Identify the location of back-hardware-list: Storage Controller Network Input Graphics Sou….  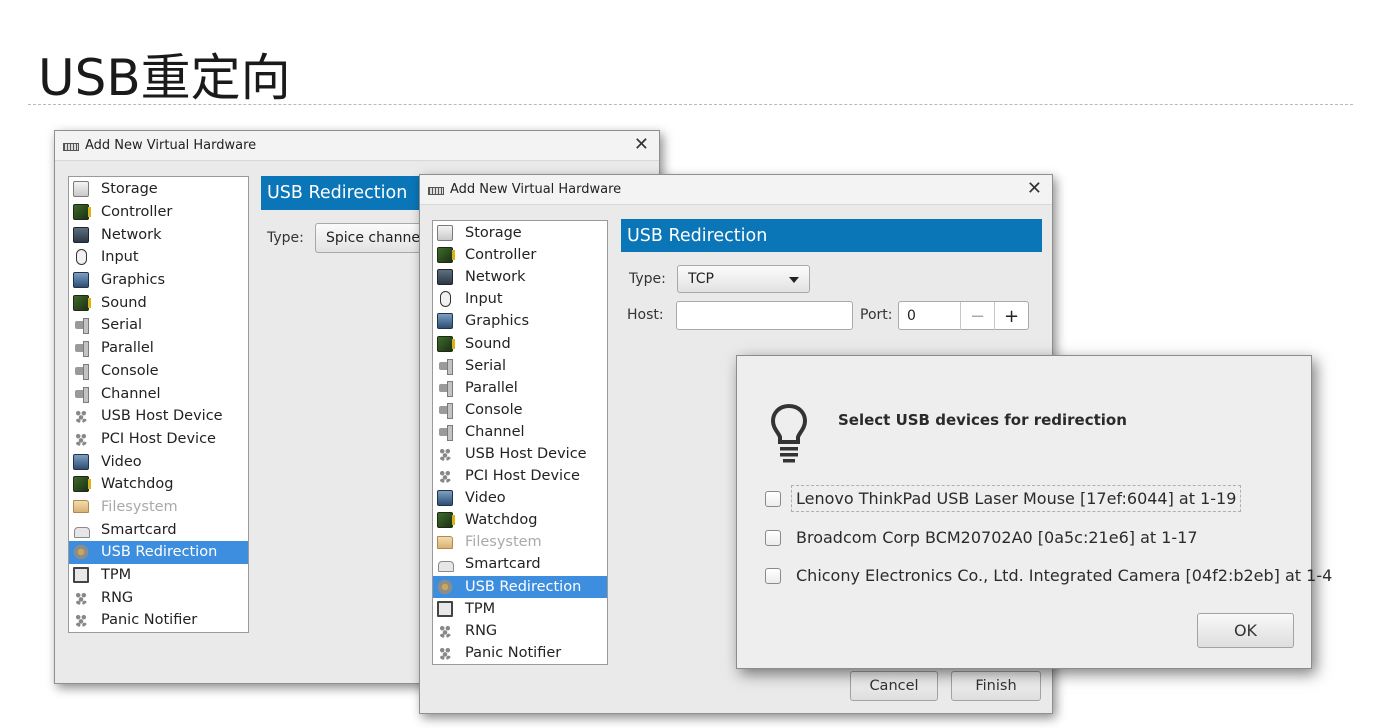
(158, 404).